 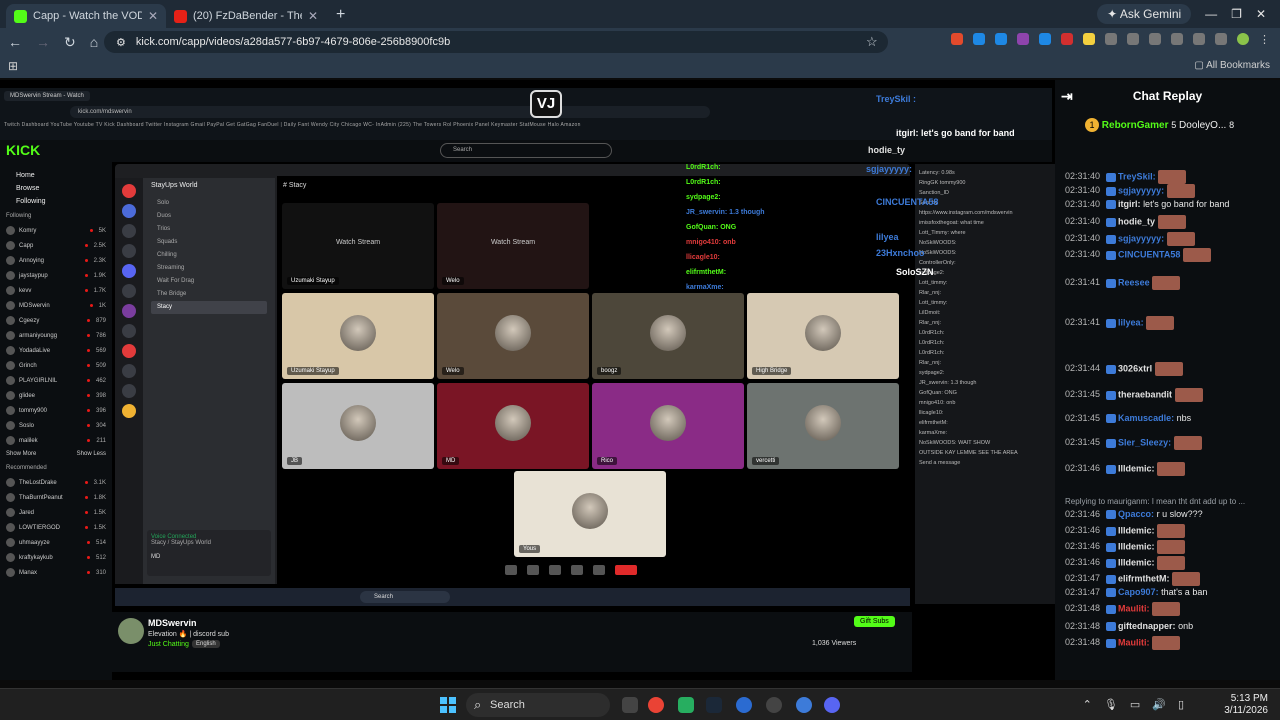 I want to click on message-username: TreySkil:, so click(x=1137, y=176).